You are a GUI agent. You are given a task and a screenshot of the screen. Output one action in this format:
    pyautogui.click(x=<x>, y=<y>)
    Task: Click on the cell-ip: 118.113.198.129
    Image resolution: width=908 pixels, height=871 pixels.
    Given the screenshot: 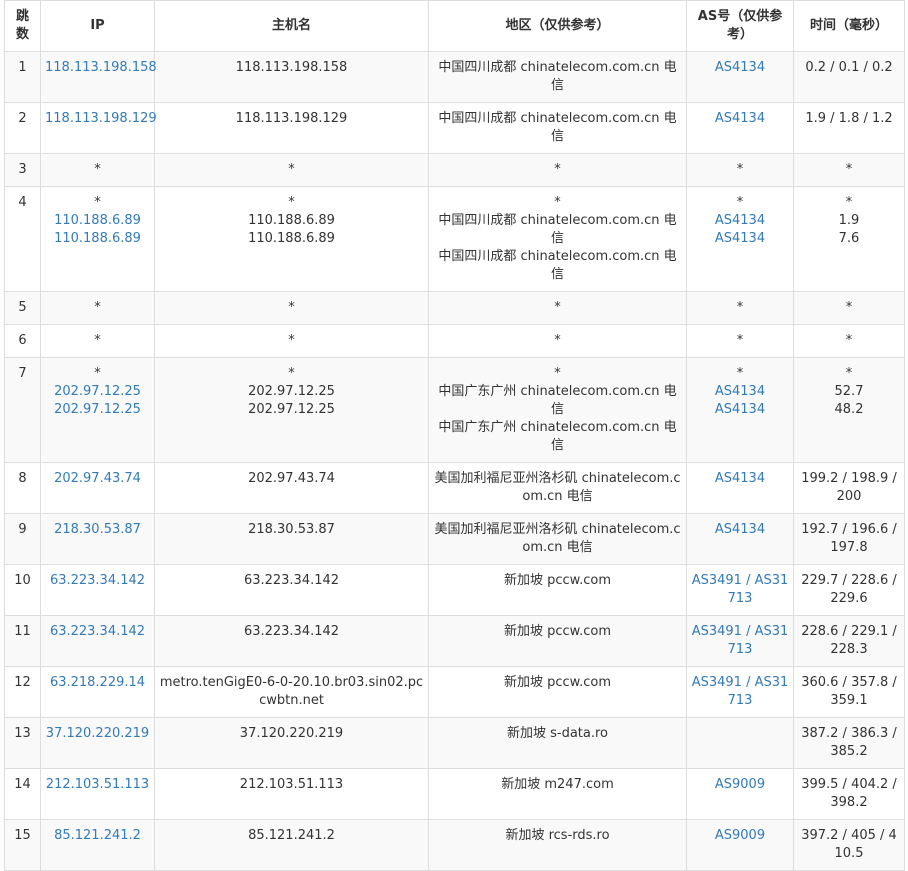 What is the action you would take?
    pyautogui.click(x=98, y=128)
    